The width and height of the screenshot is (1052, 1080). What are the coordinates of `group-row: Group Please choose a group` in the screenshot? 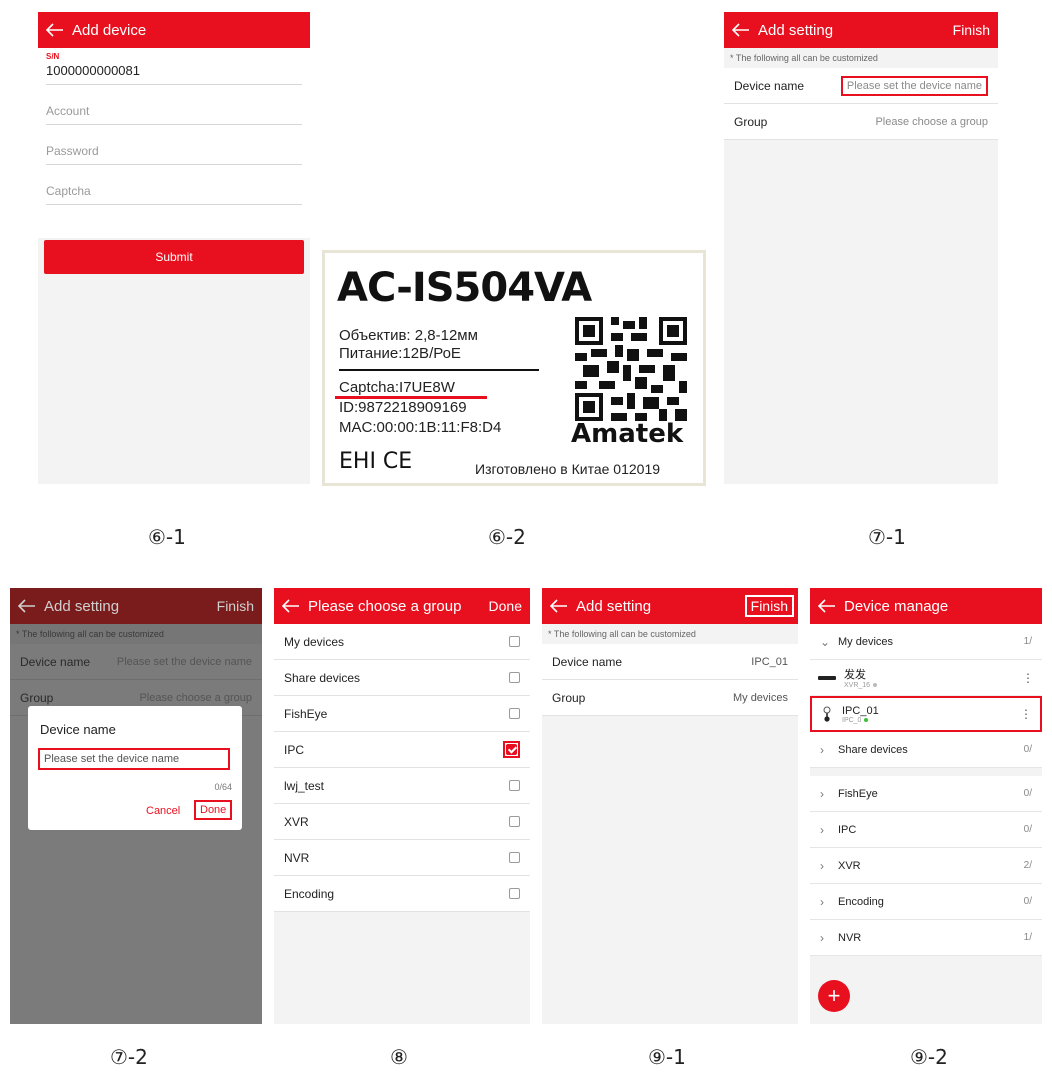 It's located at (861, 122).